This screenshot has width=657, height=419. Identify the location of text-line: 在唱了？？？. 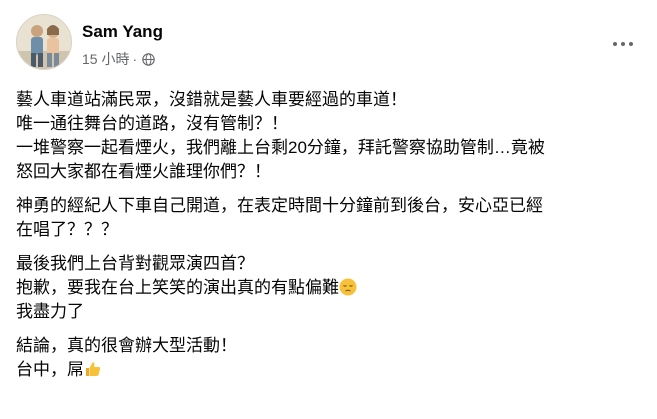
(67, 229).